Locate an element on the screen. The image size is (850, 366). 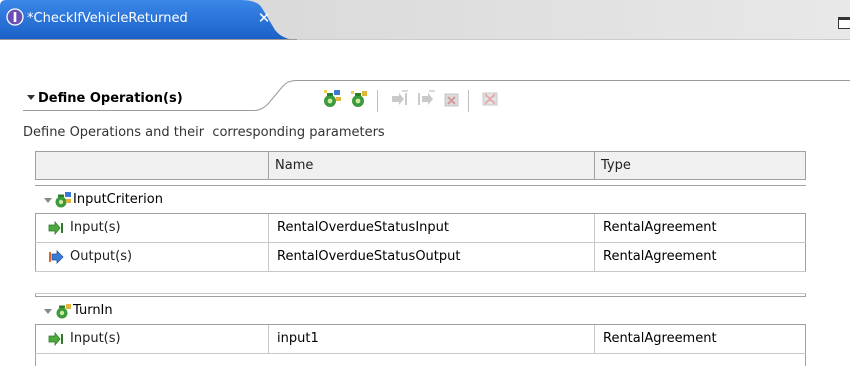
parameter-name-cell: RentalOverdueStatusInput is located at coordinates (431, 228).